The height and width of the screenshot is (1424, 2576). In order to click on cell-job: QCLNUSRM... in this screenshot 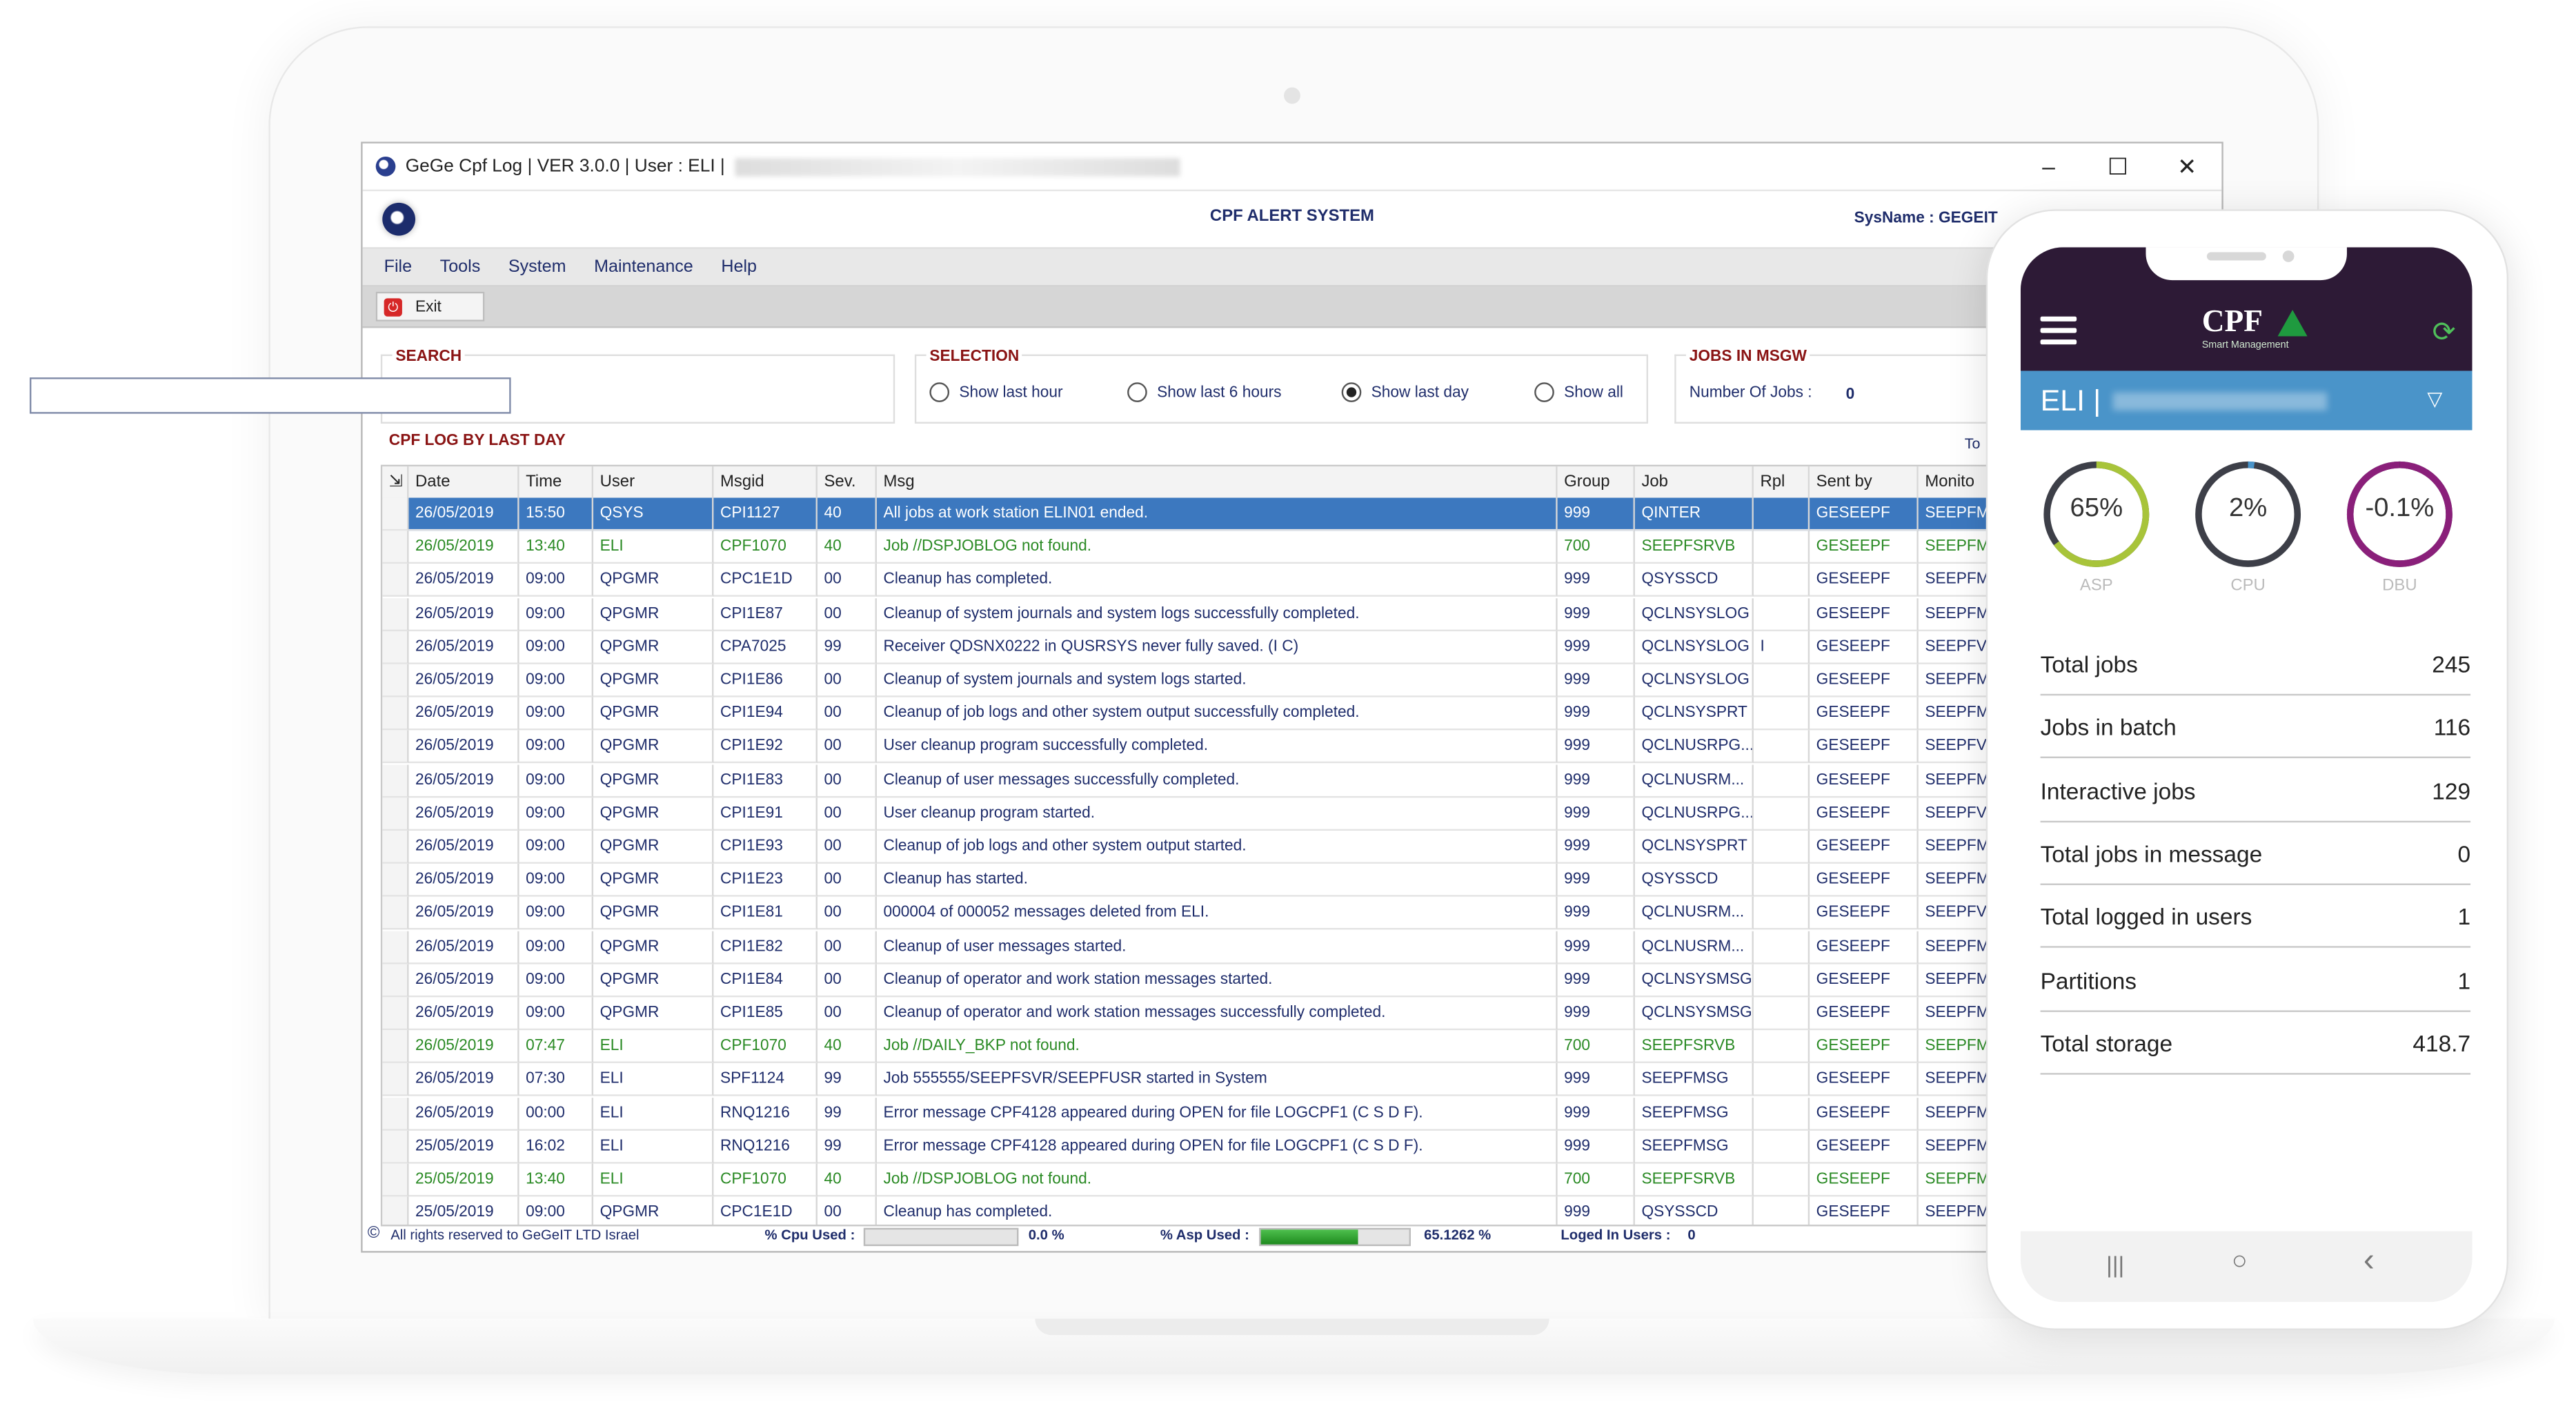, I will do `click(1694, 781)`.